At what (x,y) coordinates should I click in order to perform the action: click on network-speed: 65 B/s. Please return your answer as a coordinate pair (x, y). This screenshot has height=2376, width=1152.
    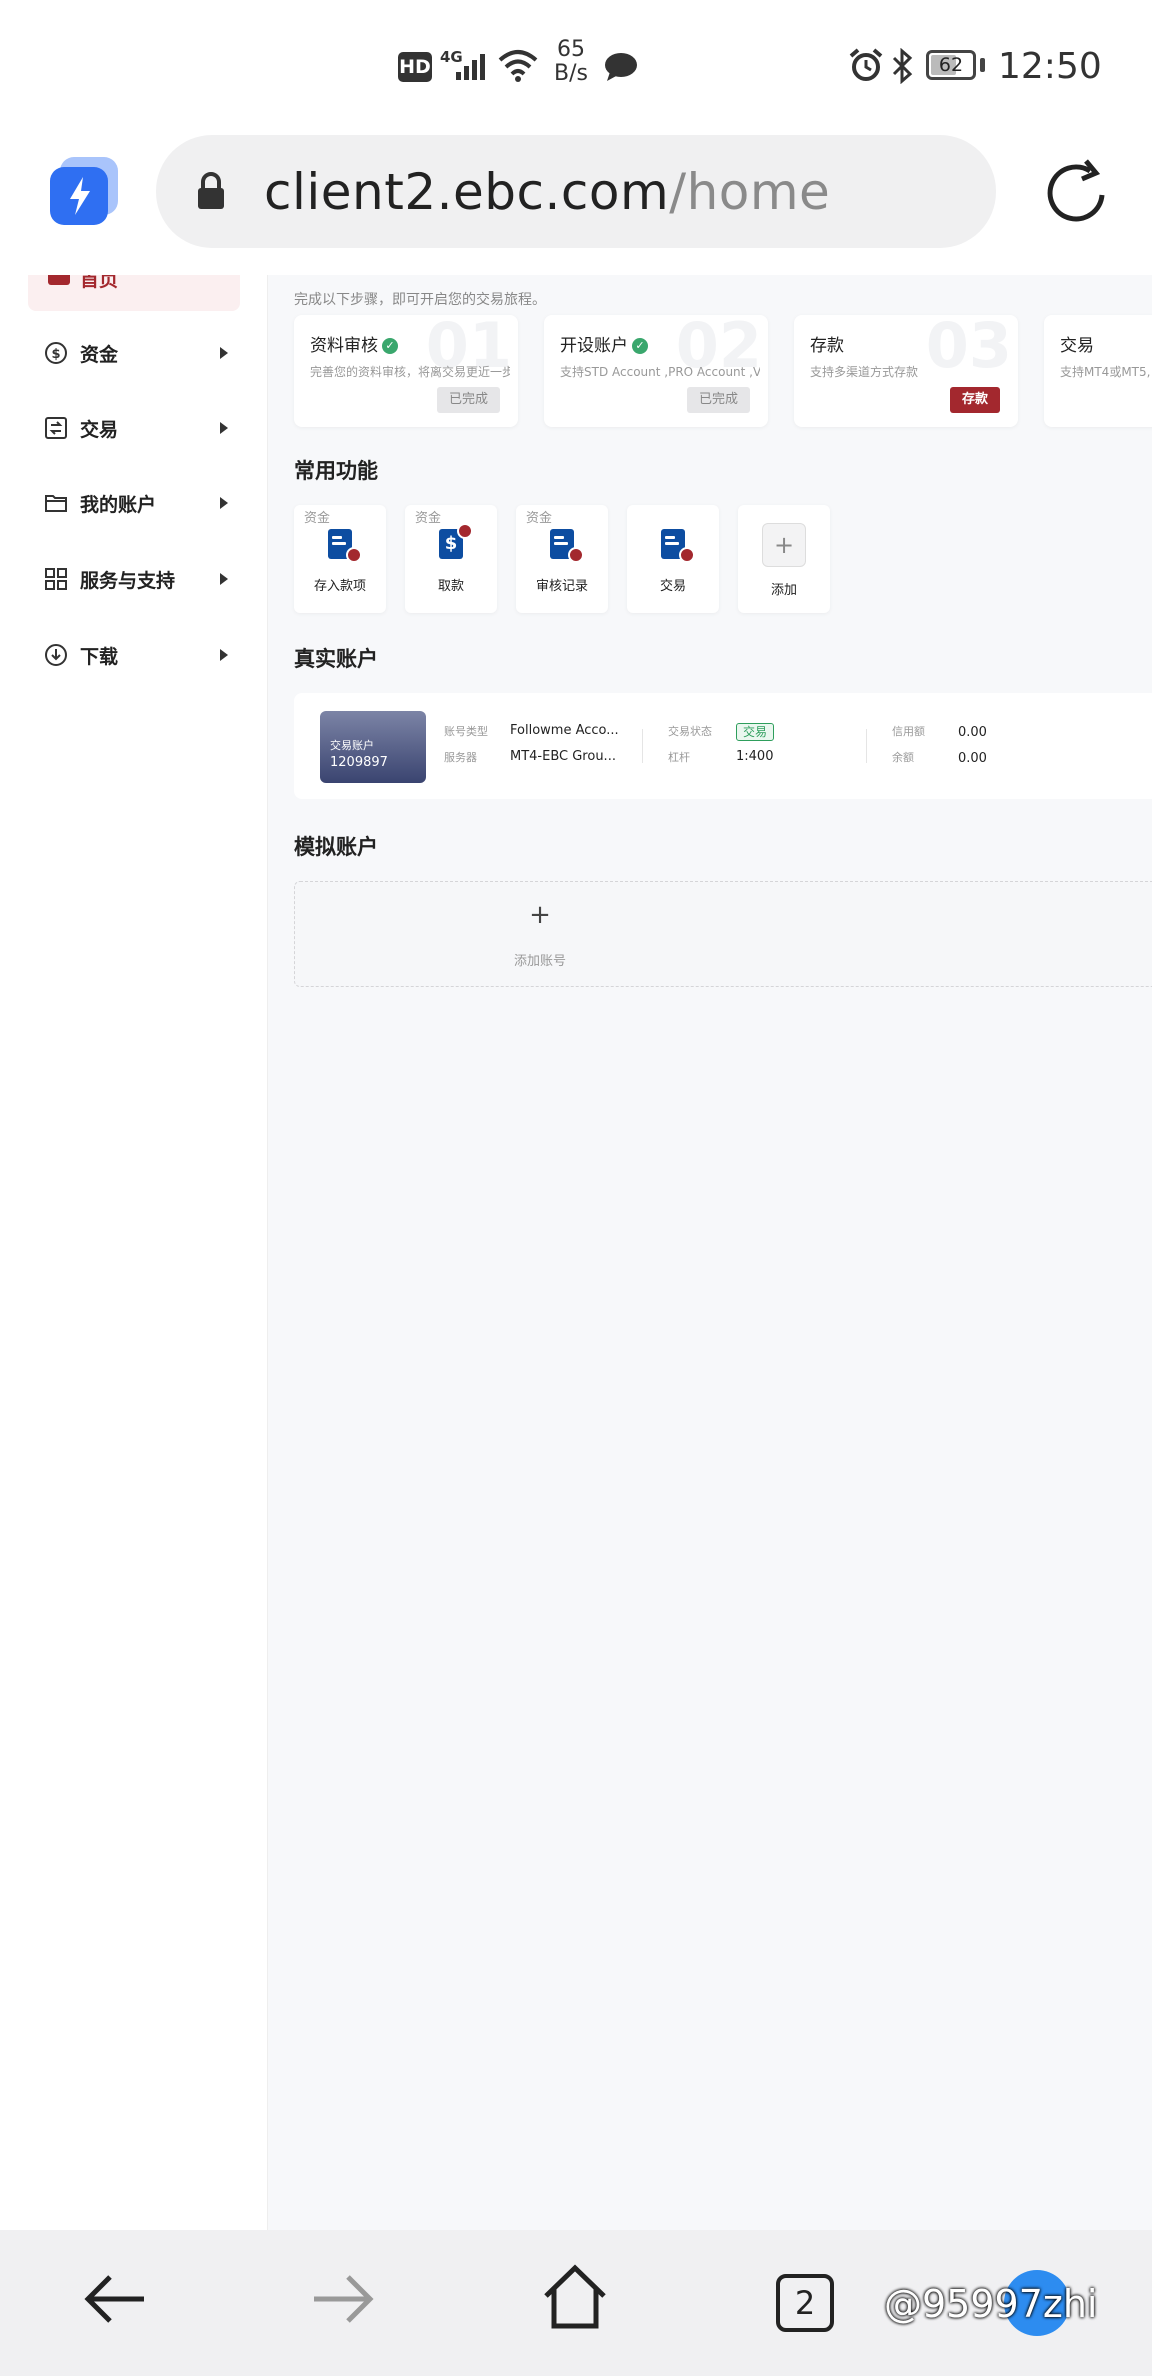
    Looking at the image, I should click on (571, 62).